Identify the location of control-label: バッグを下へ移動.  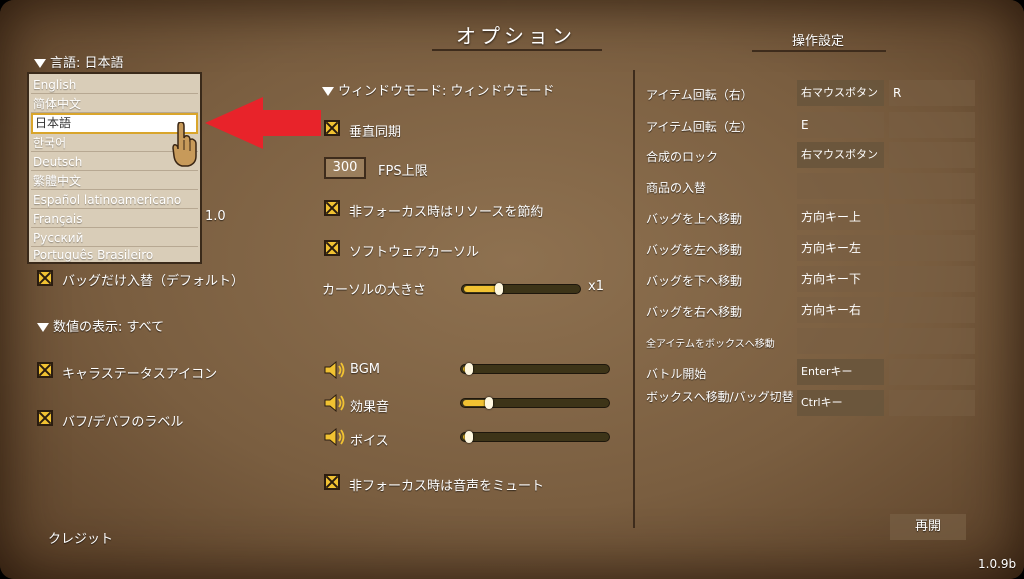
(694, 281).